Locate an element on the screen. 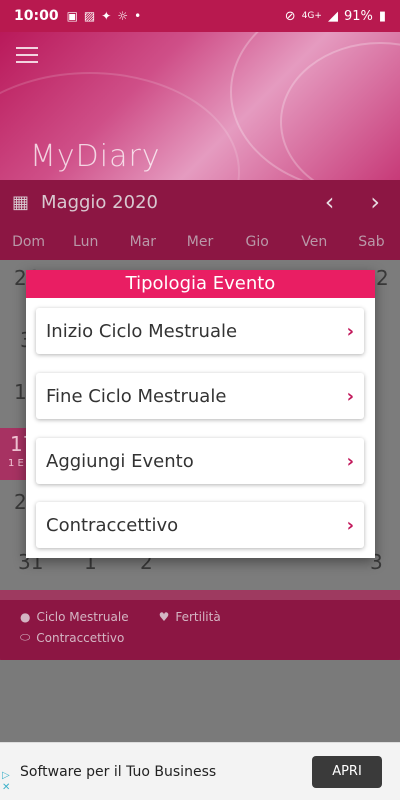  weekday-label: Sab is located at coordinates (371, 242).